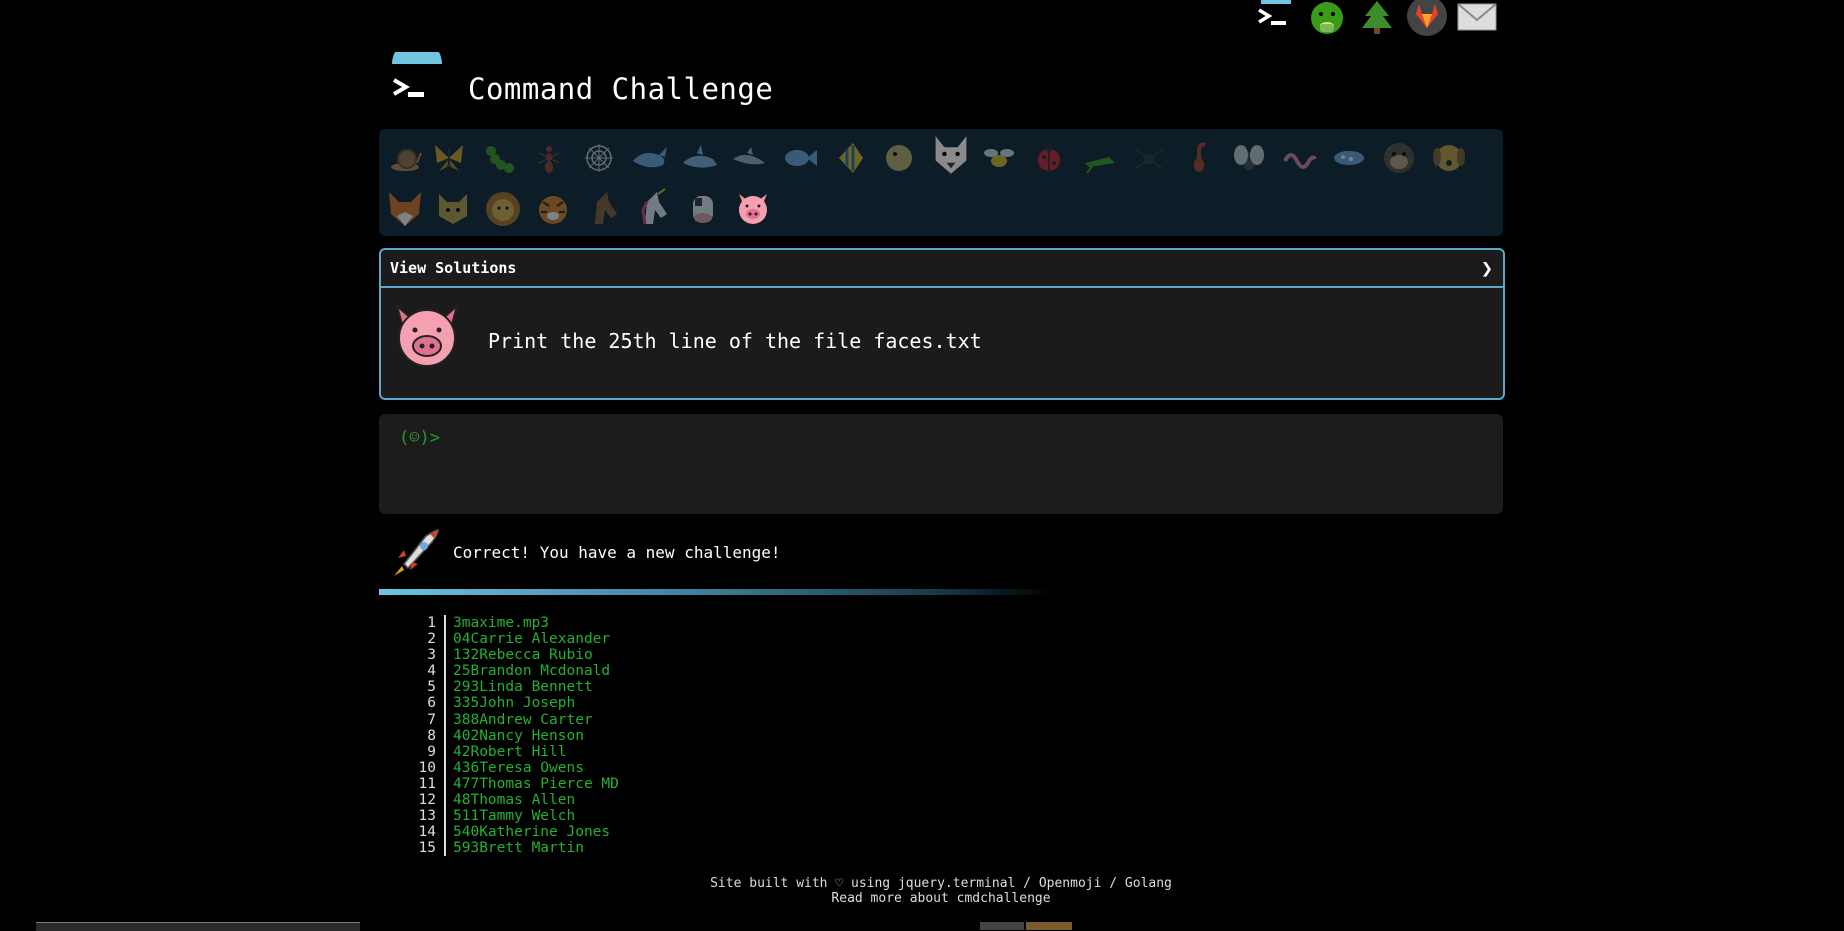  I want to click on cat-icon, so click(453, 209).